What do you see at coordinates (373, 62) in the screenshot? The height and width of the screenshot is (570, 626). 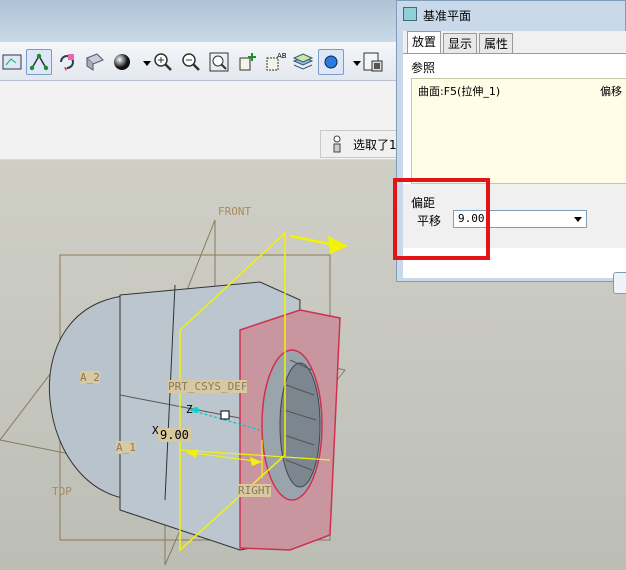 I see `model-tree-icon` at bounding box center [373, 62].